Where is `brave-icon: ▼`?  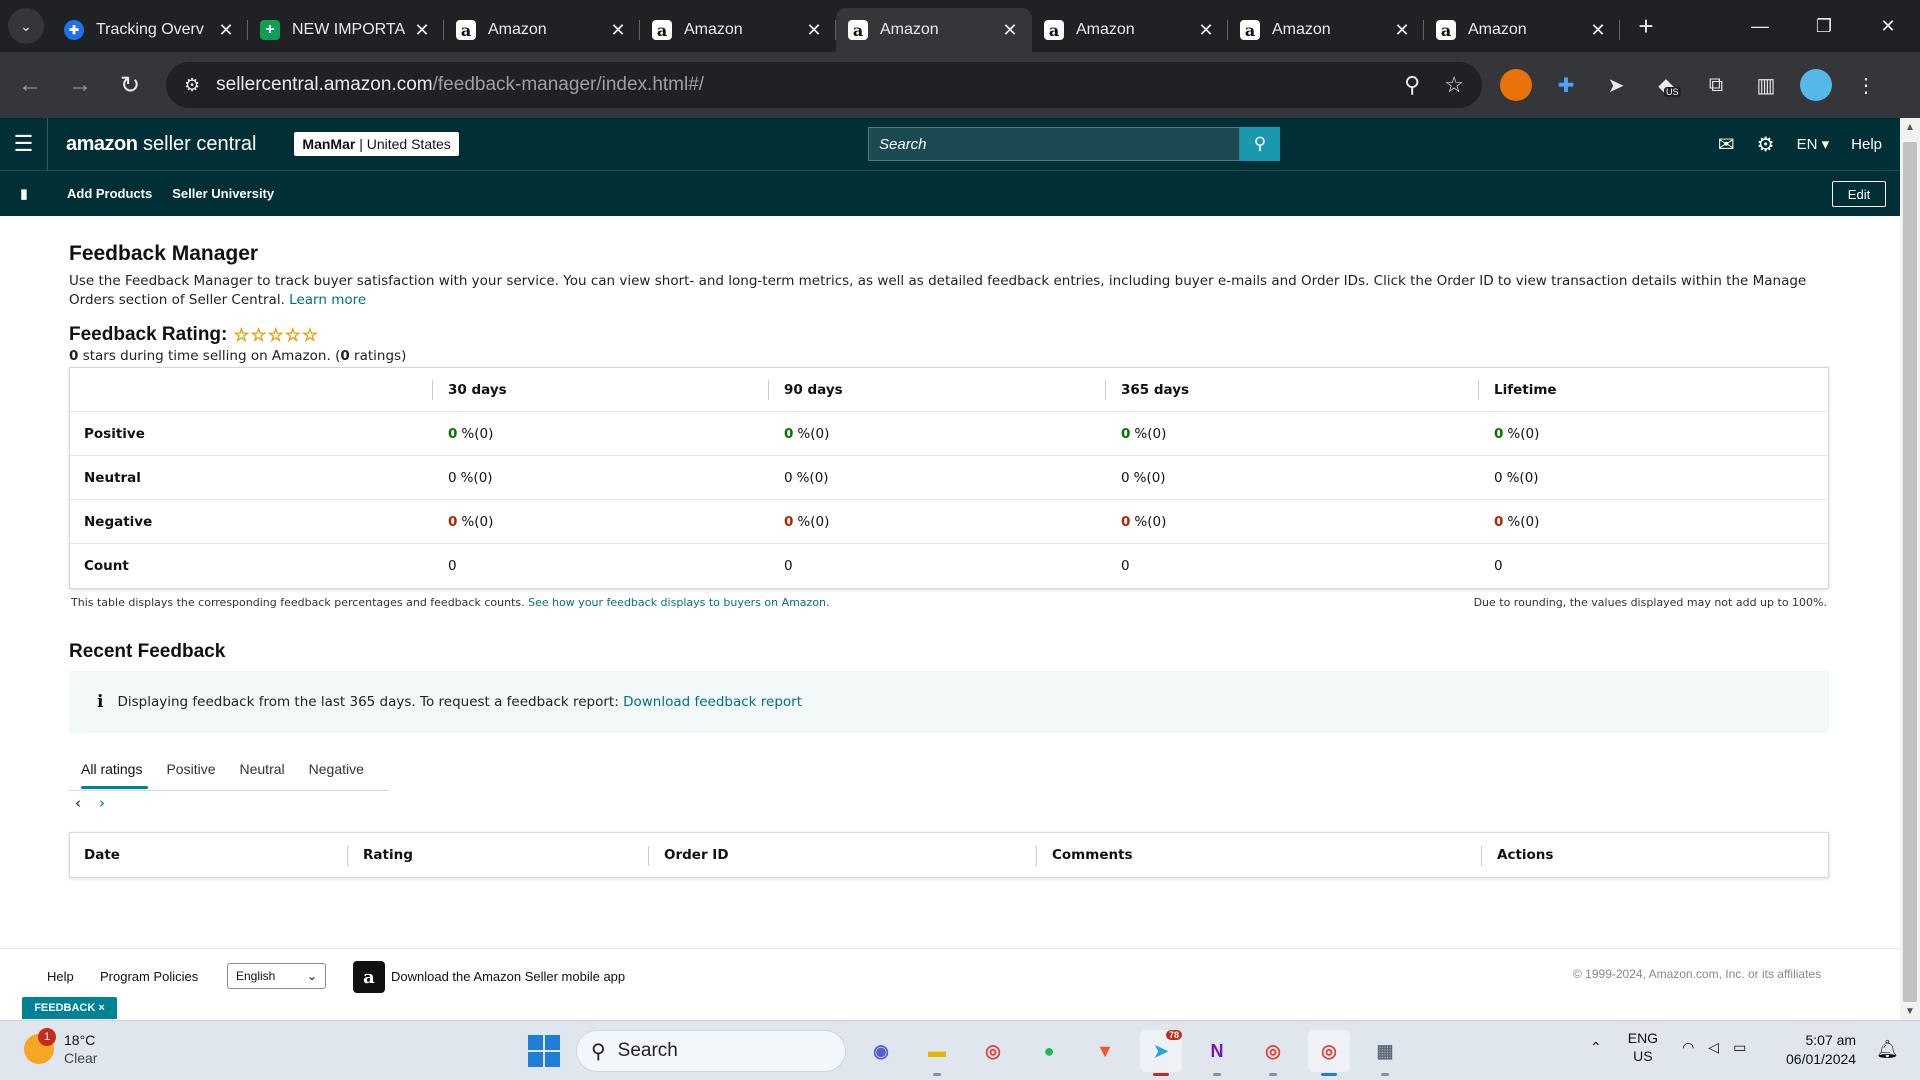
brave-icon: ▼ is located at coordinates (1105, 1051).